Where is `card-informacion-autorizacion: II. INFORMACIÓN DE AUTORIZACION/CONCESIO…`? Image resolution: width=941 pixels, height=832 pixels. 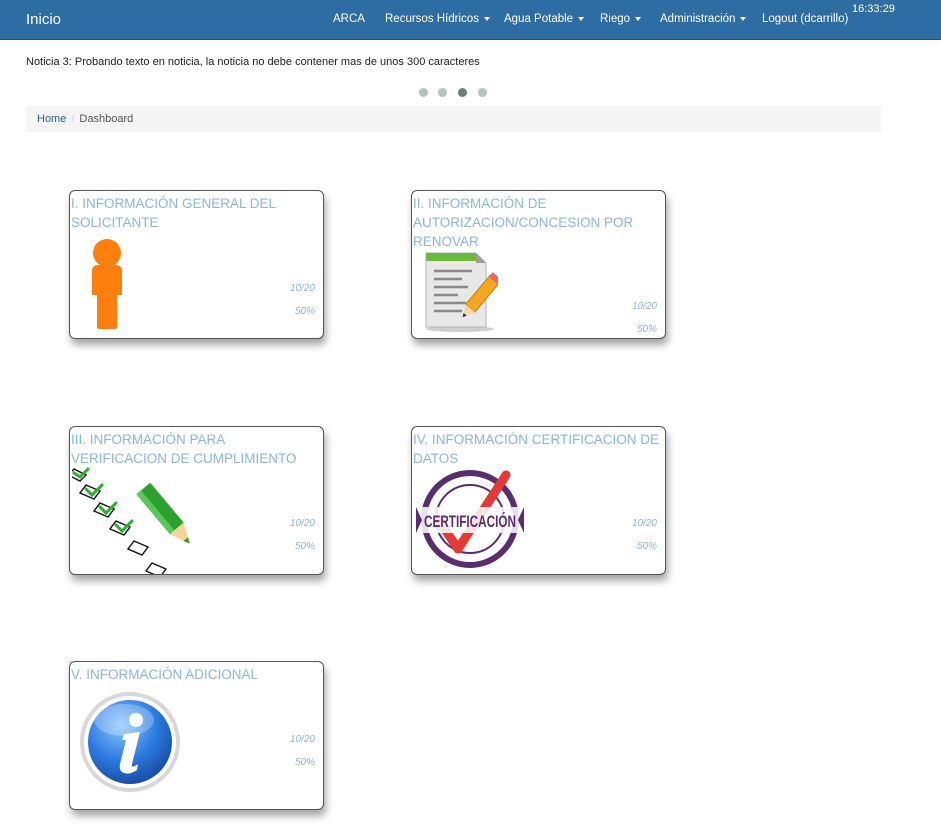
card-informacion-autorizacion: II. INFORMACIÓN DE AUTORIZACION/CONCESIO… is located at coordinates (538, 264).